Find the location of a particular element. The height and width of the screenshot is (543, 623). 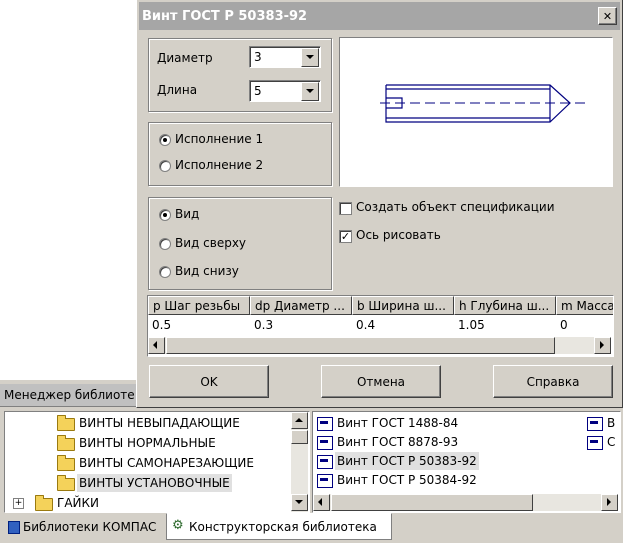

close-button: ✕ is located at coordinates (607, 16).